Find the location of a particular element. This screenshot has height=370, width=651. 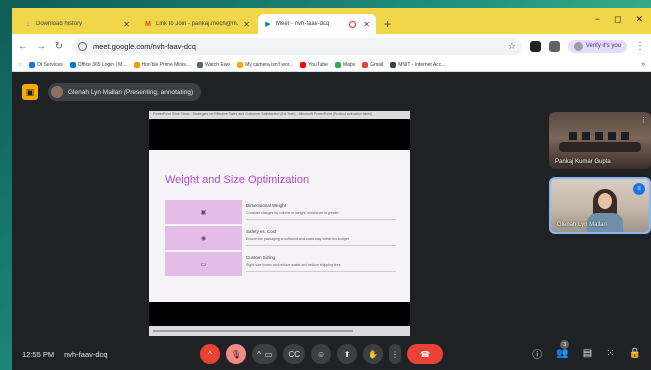

profile-button: Verify it's you is located at coordinates (597, 46).